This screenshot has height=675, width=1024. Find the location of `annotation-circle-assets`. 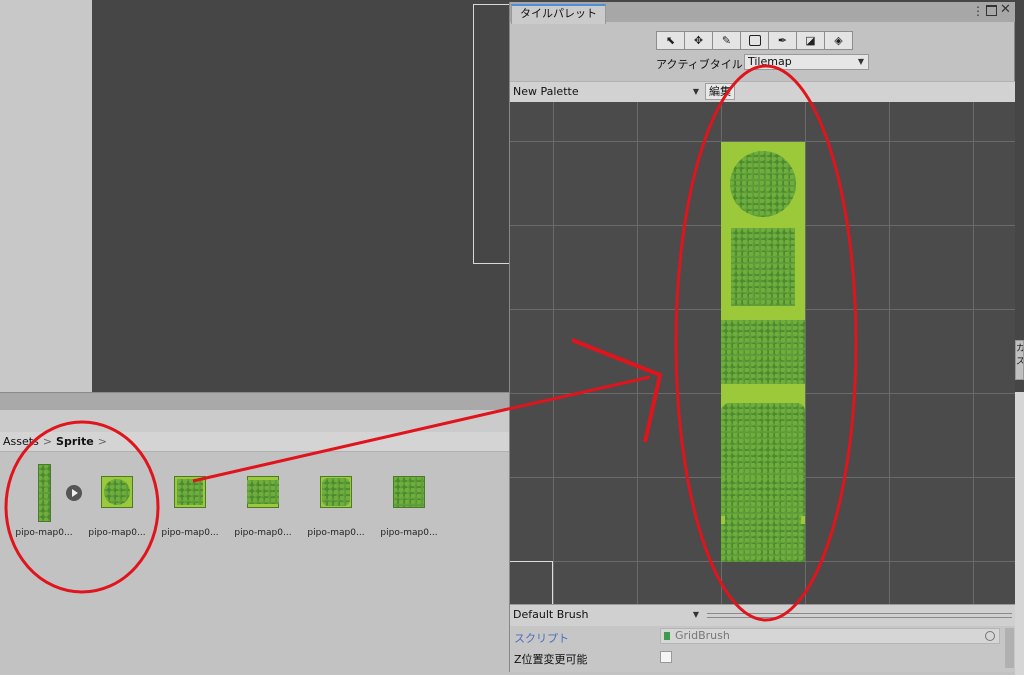

annotation-circle-assets is located at coordinates (82, 507).